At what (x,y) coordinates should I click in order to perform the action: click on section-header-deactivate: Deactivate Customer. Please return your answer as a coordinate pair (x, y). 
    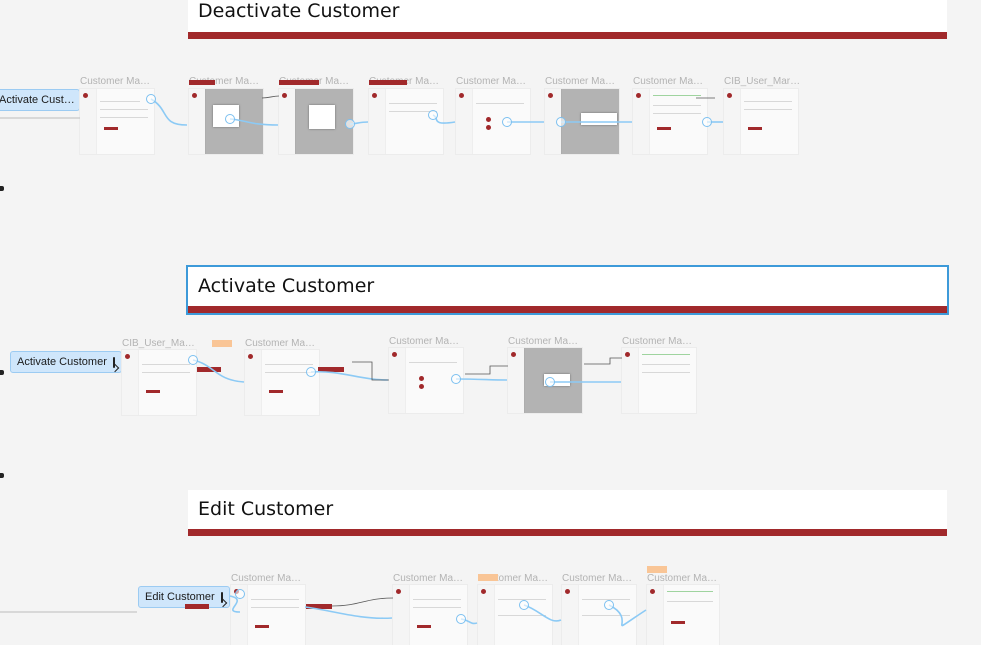
    Looking at the image, I should click on (567, 19).